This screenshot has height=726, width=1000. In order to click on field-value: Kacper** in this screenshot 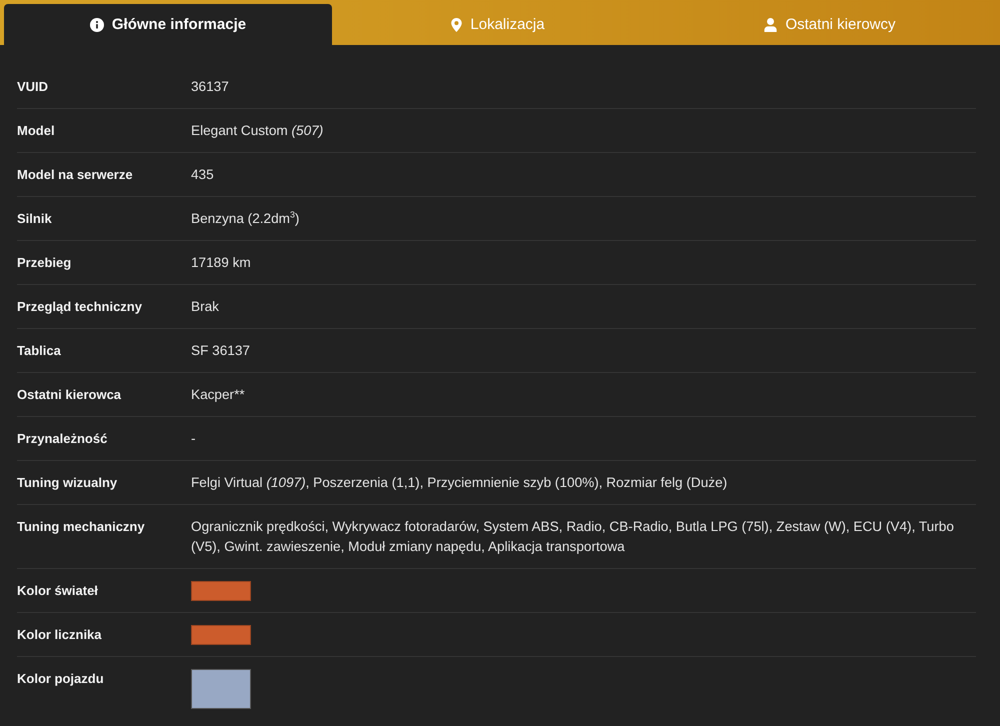, I will do `click(218, 395)`.